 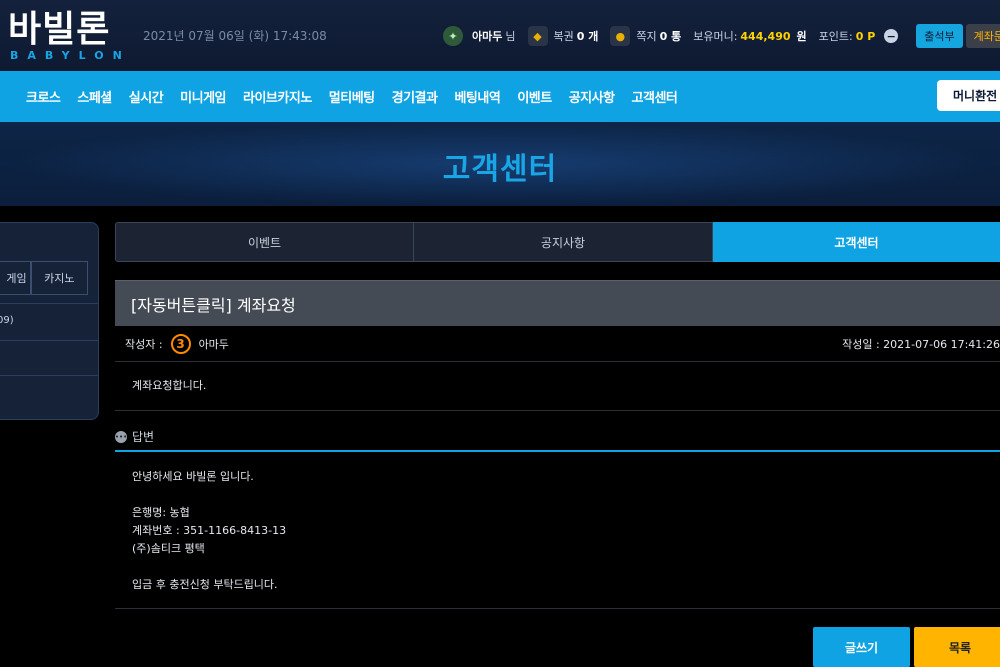 What do you see at coordinates (203, 96) in the screenshot?
I see `nav-item-minigame: 미니게임` at bounding box center [203, 96].